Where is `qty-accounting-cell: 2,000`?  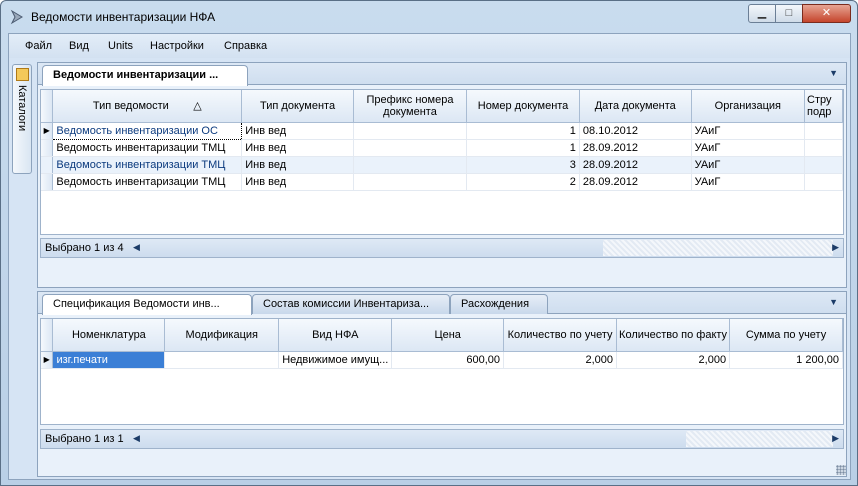 qty-accounting-cell: 2,000 is located at coordinates (560, 360).